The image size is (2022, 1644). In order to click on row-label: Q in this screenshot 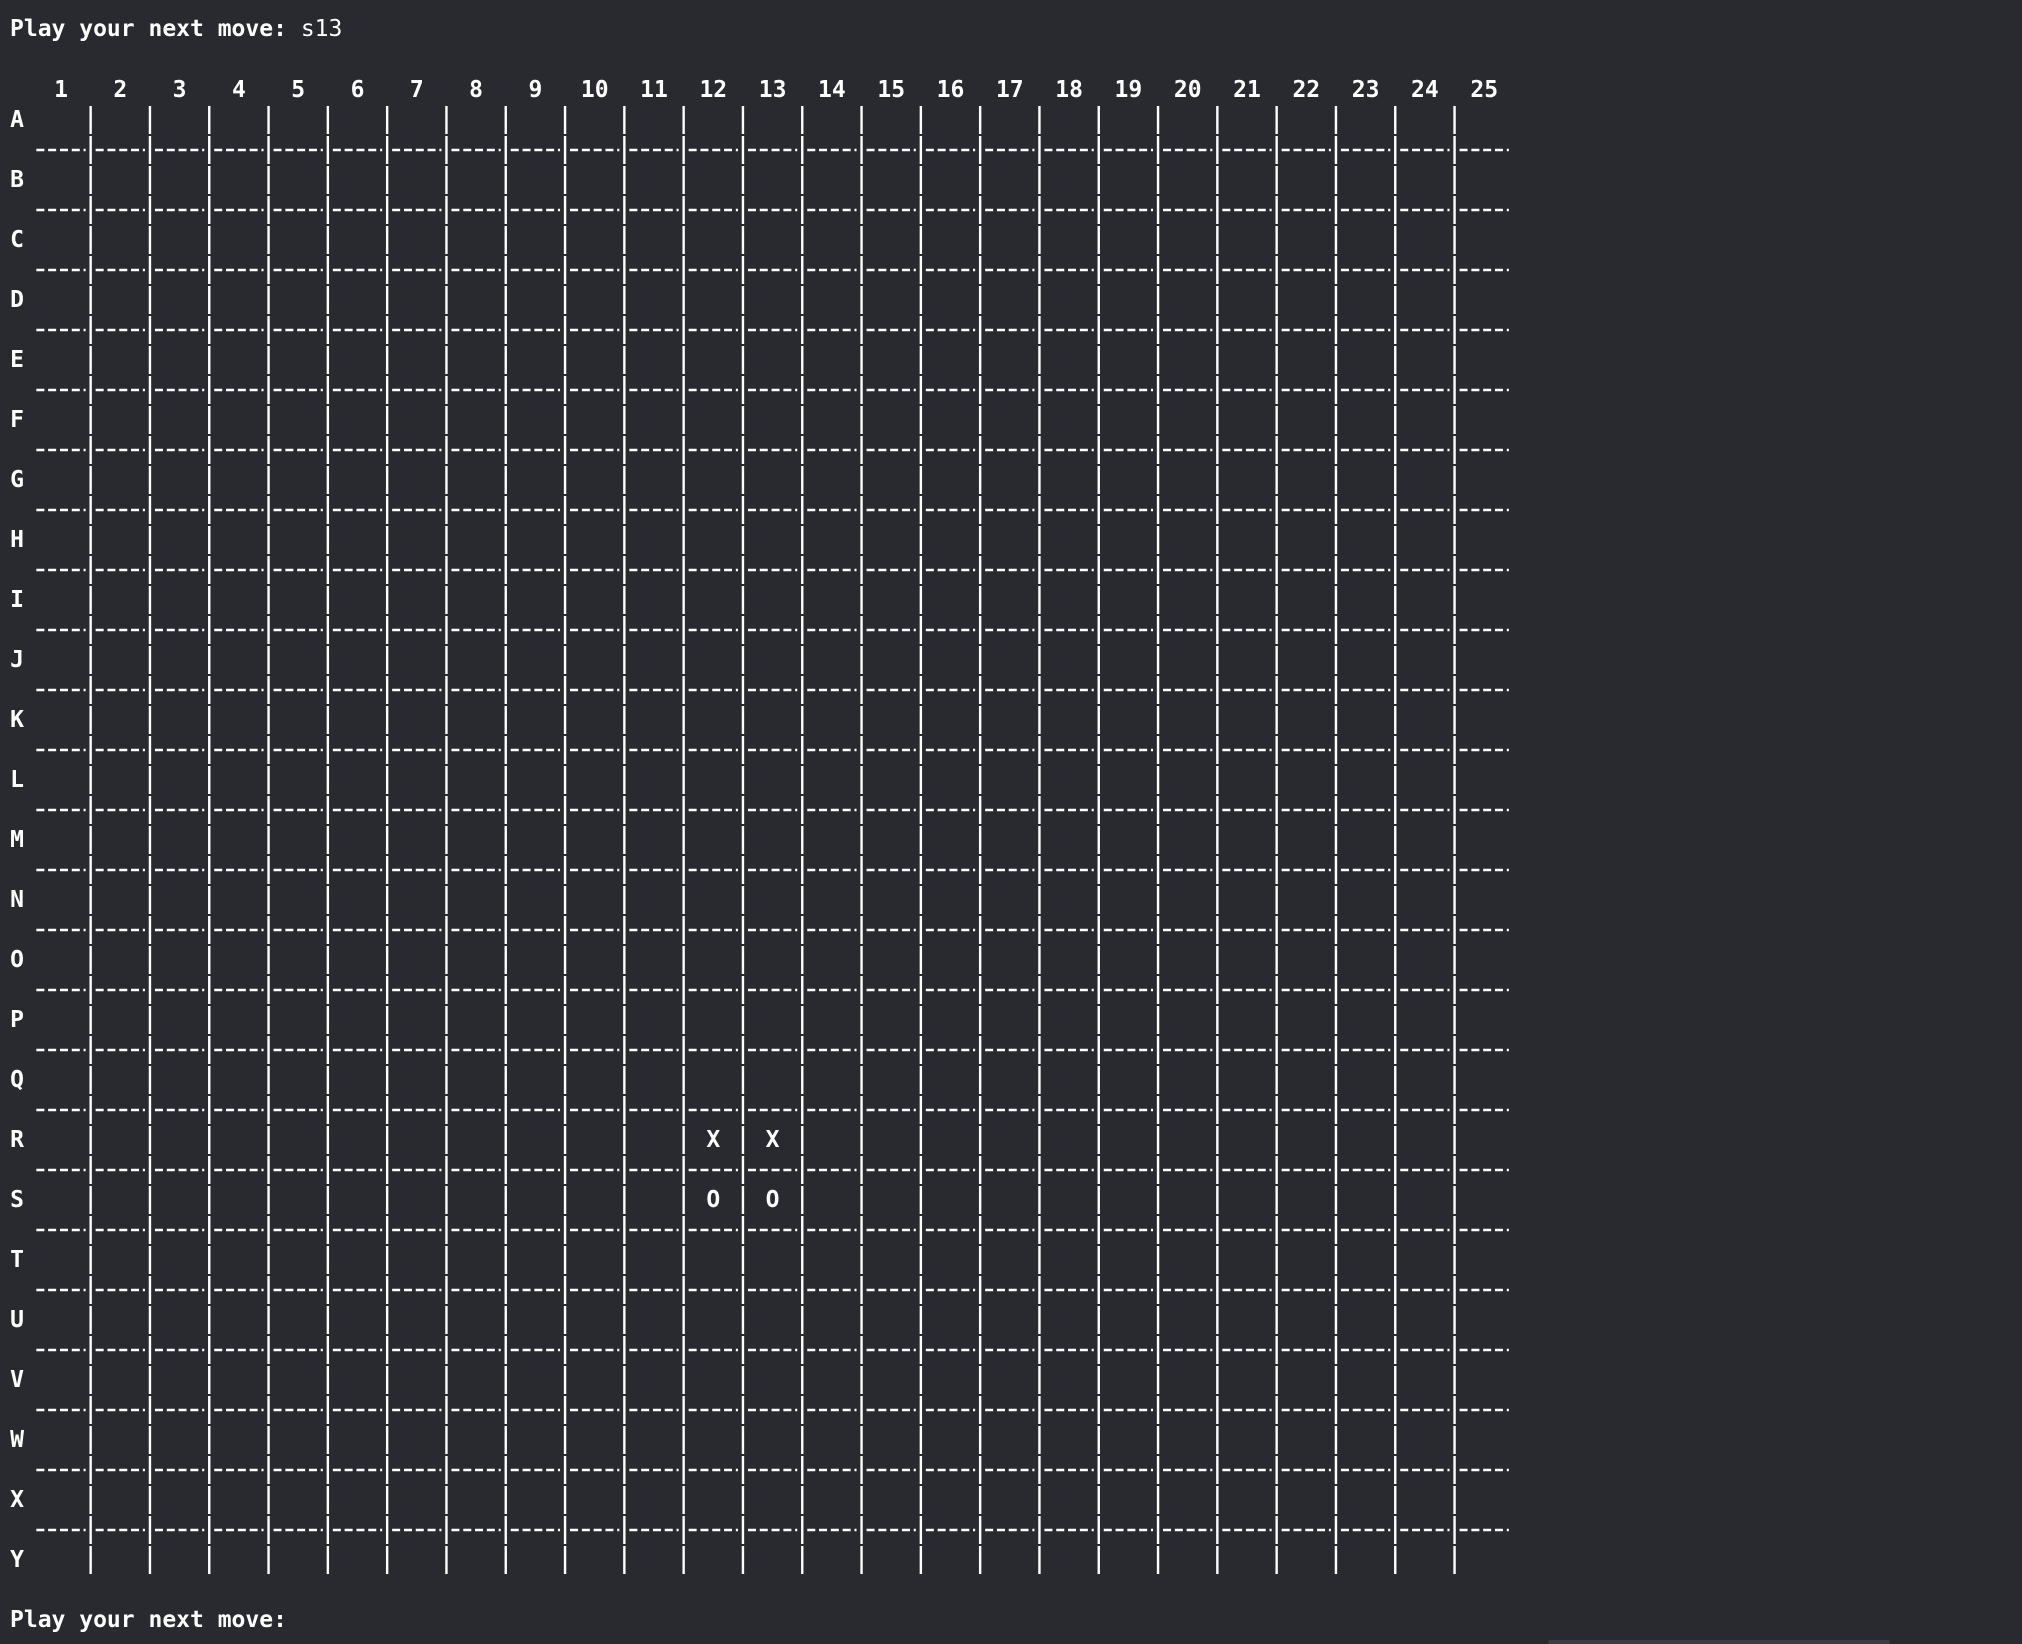, I will do `click(17, 1080)`.